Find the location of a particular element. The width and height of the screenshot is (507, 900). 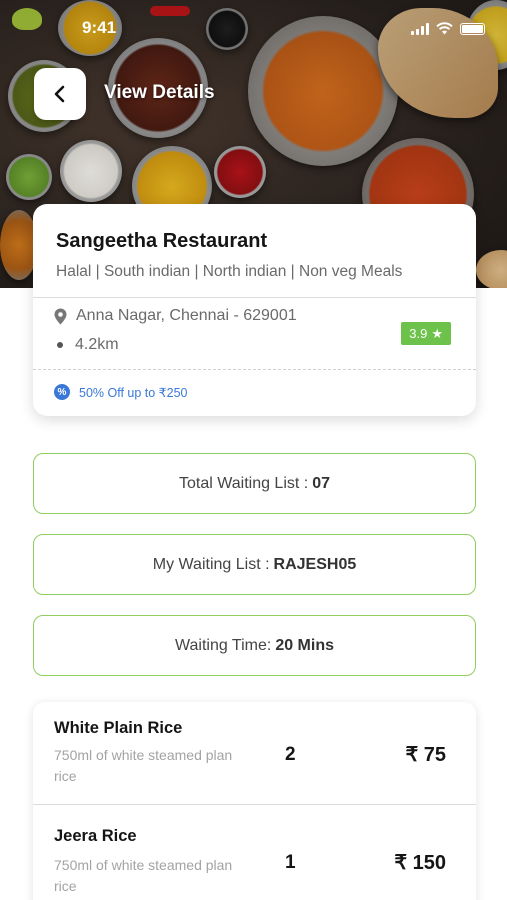

divider is located at coordinates (254, 297).